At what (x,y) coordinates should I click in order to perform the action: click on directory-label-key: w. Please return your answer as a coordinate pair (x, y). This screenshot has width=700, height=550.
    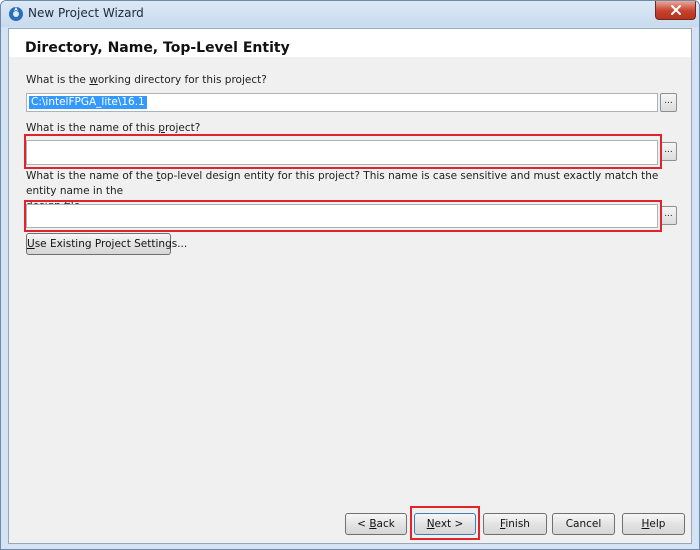
    Looking at the image, I should click on (93, 80).